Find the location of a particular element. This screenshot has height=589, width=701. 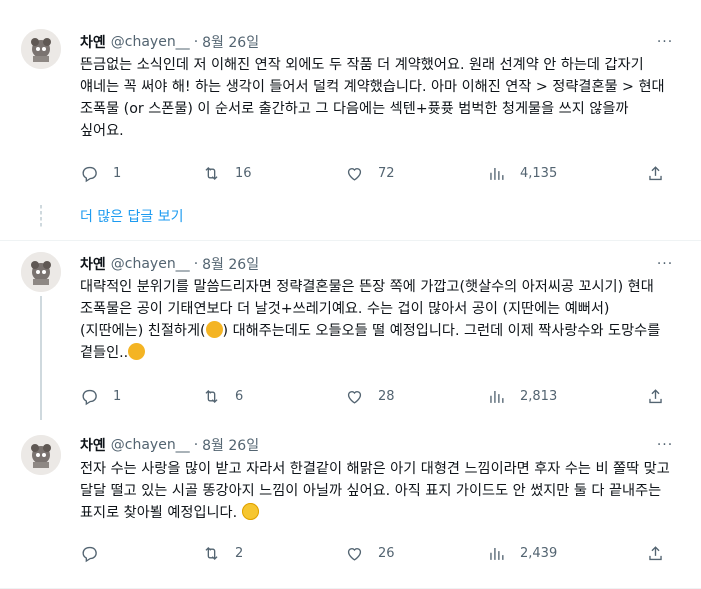

views-button: 2,439 is located at coordinates (522, 553).